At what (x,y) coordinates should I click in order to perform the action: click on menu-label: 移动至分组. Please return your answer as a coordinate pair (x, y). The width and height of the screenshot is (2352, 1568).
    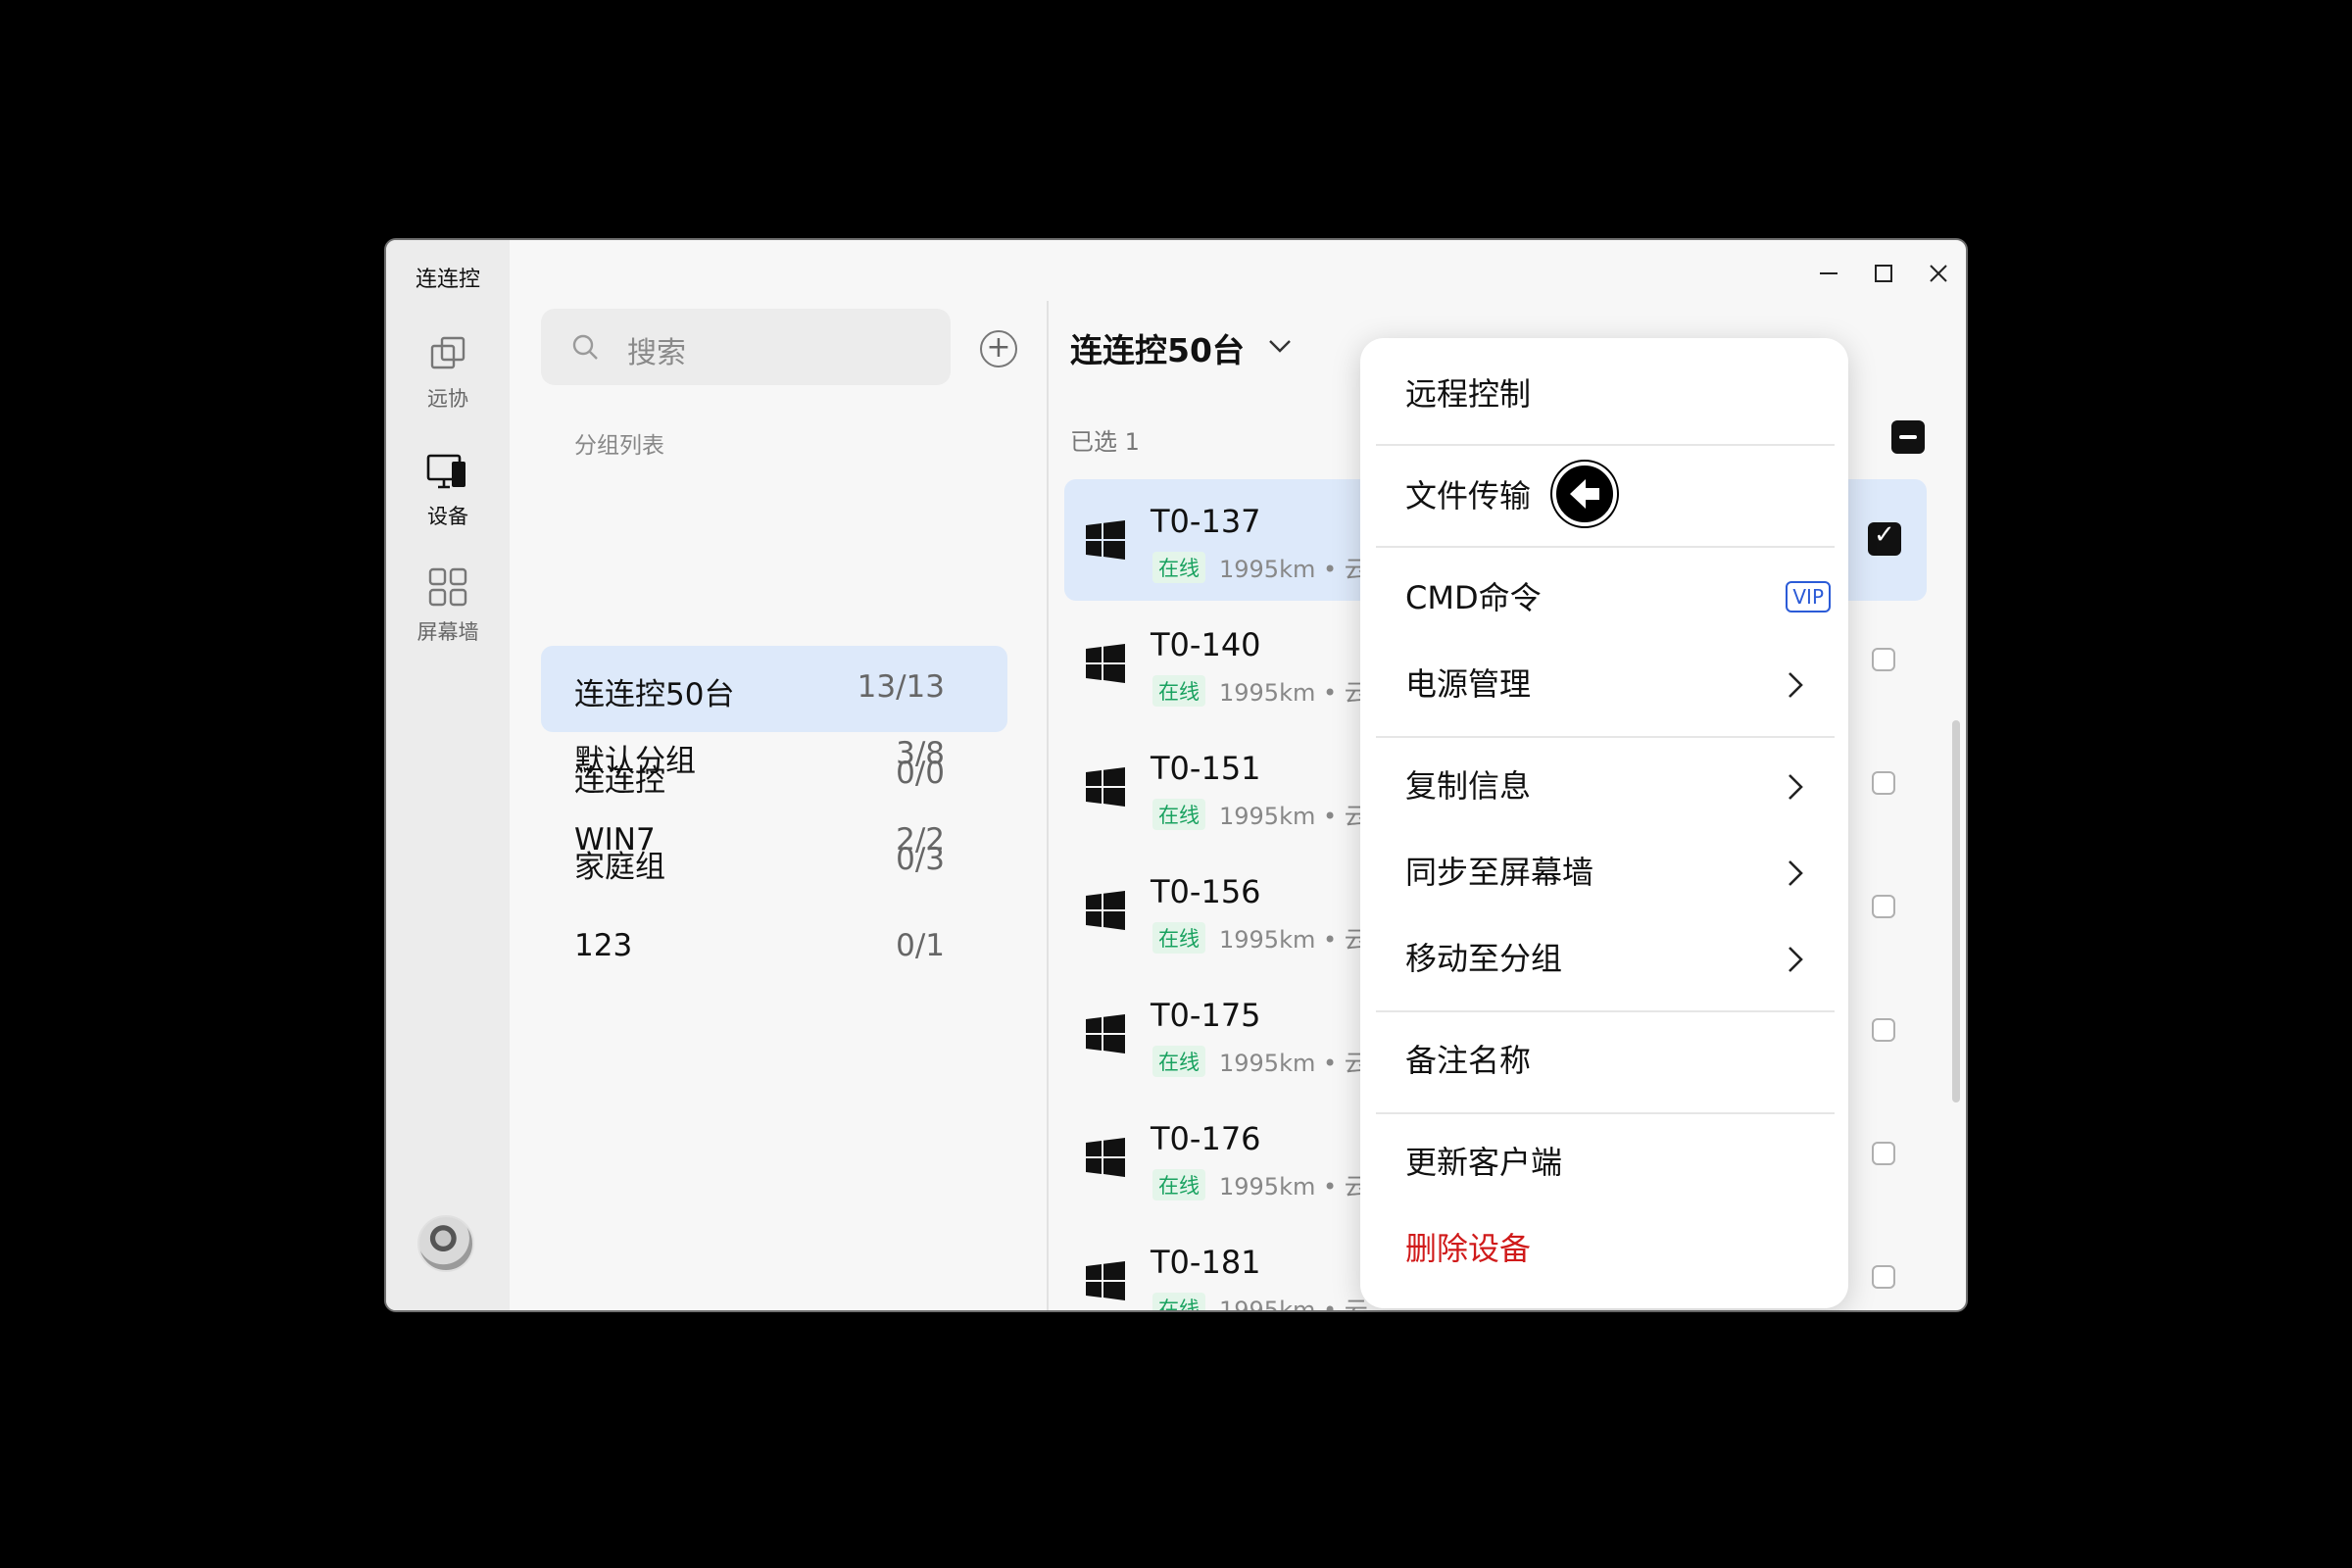
    Looking at the image, I should click on (1484, 958).